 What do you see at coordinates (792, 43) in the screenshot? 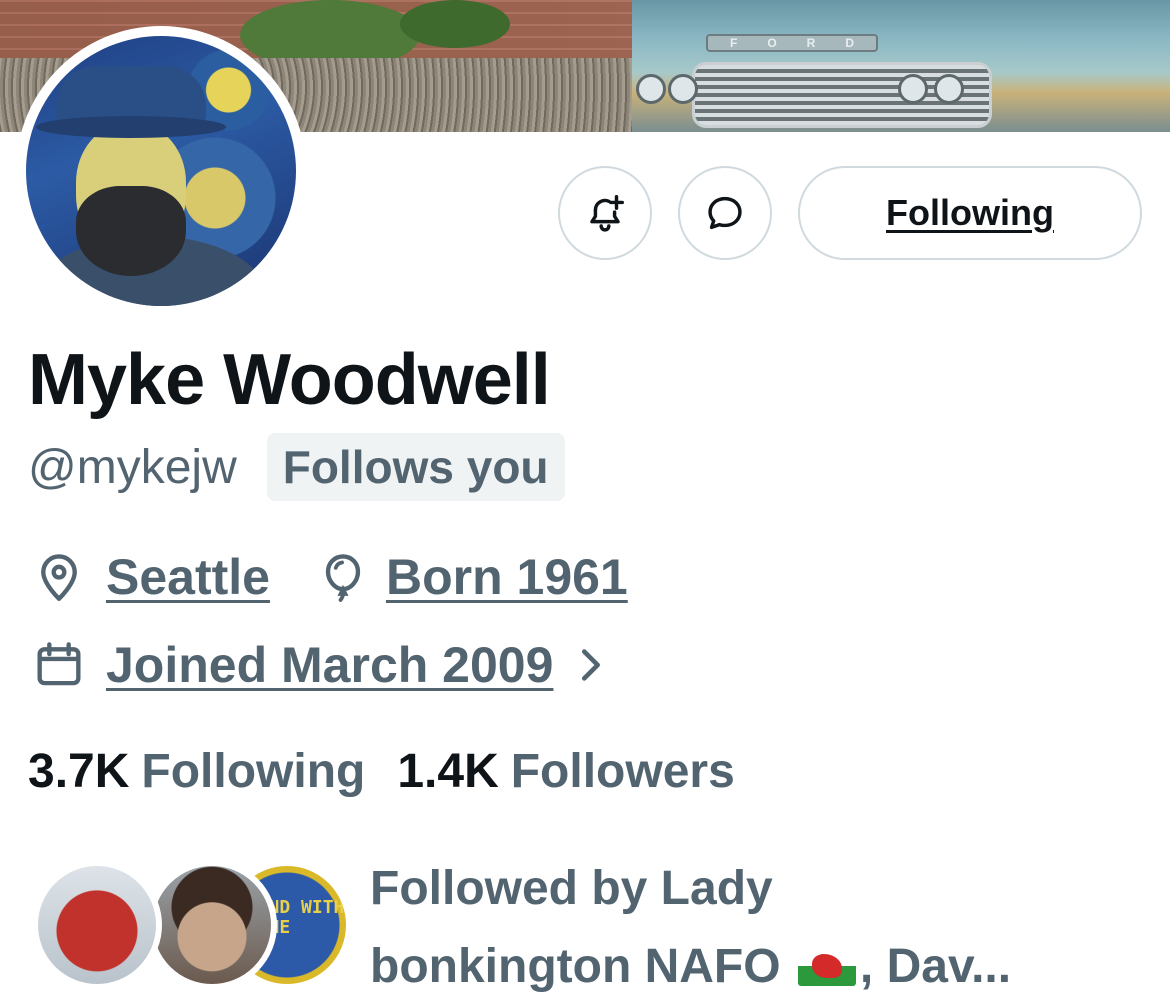
I see `truck-badge: FORD` at bounding box center [792, 43].